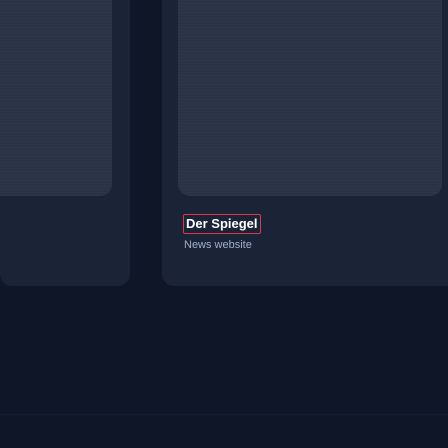  Describe the element at coordinates (224, 414) in the screenshot. I see `section-divider` at that location.